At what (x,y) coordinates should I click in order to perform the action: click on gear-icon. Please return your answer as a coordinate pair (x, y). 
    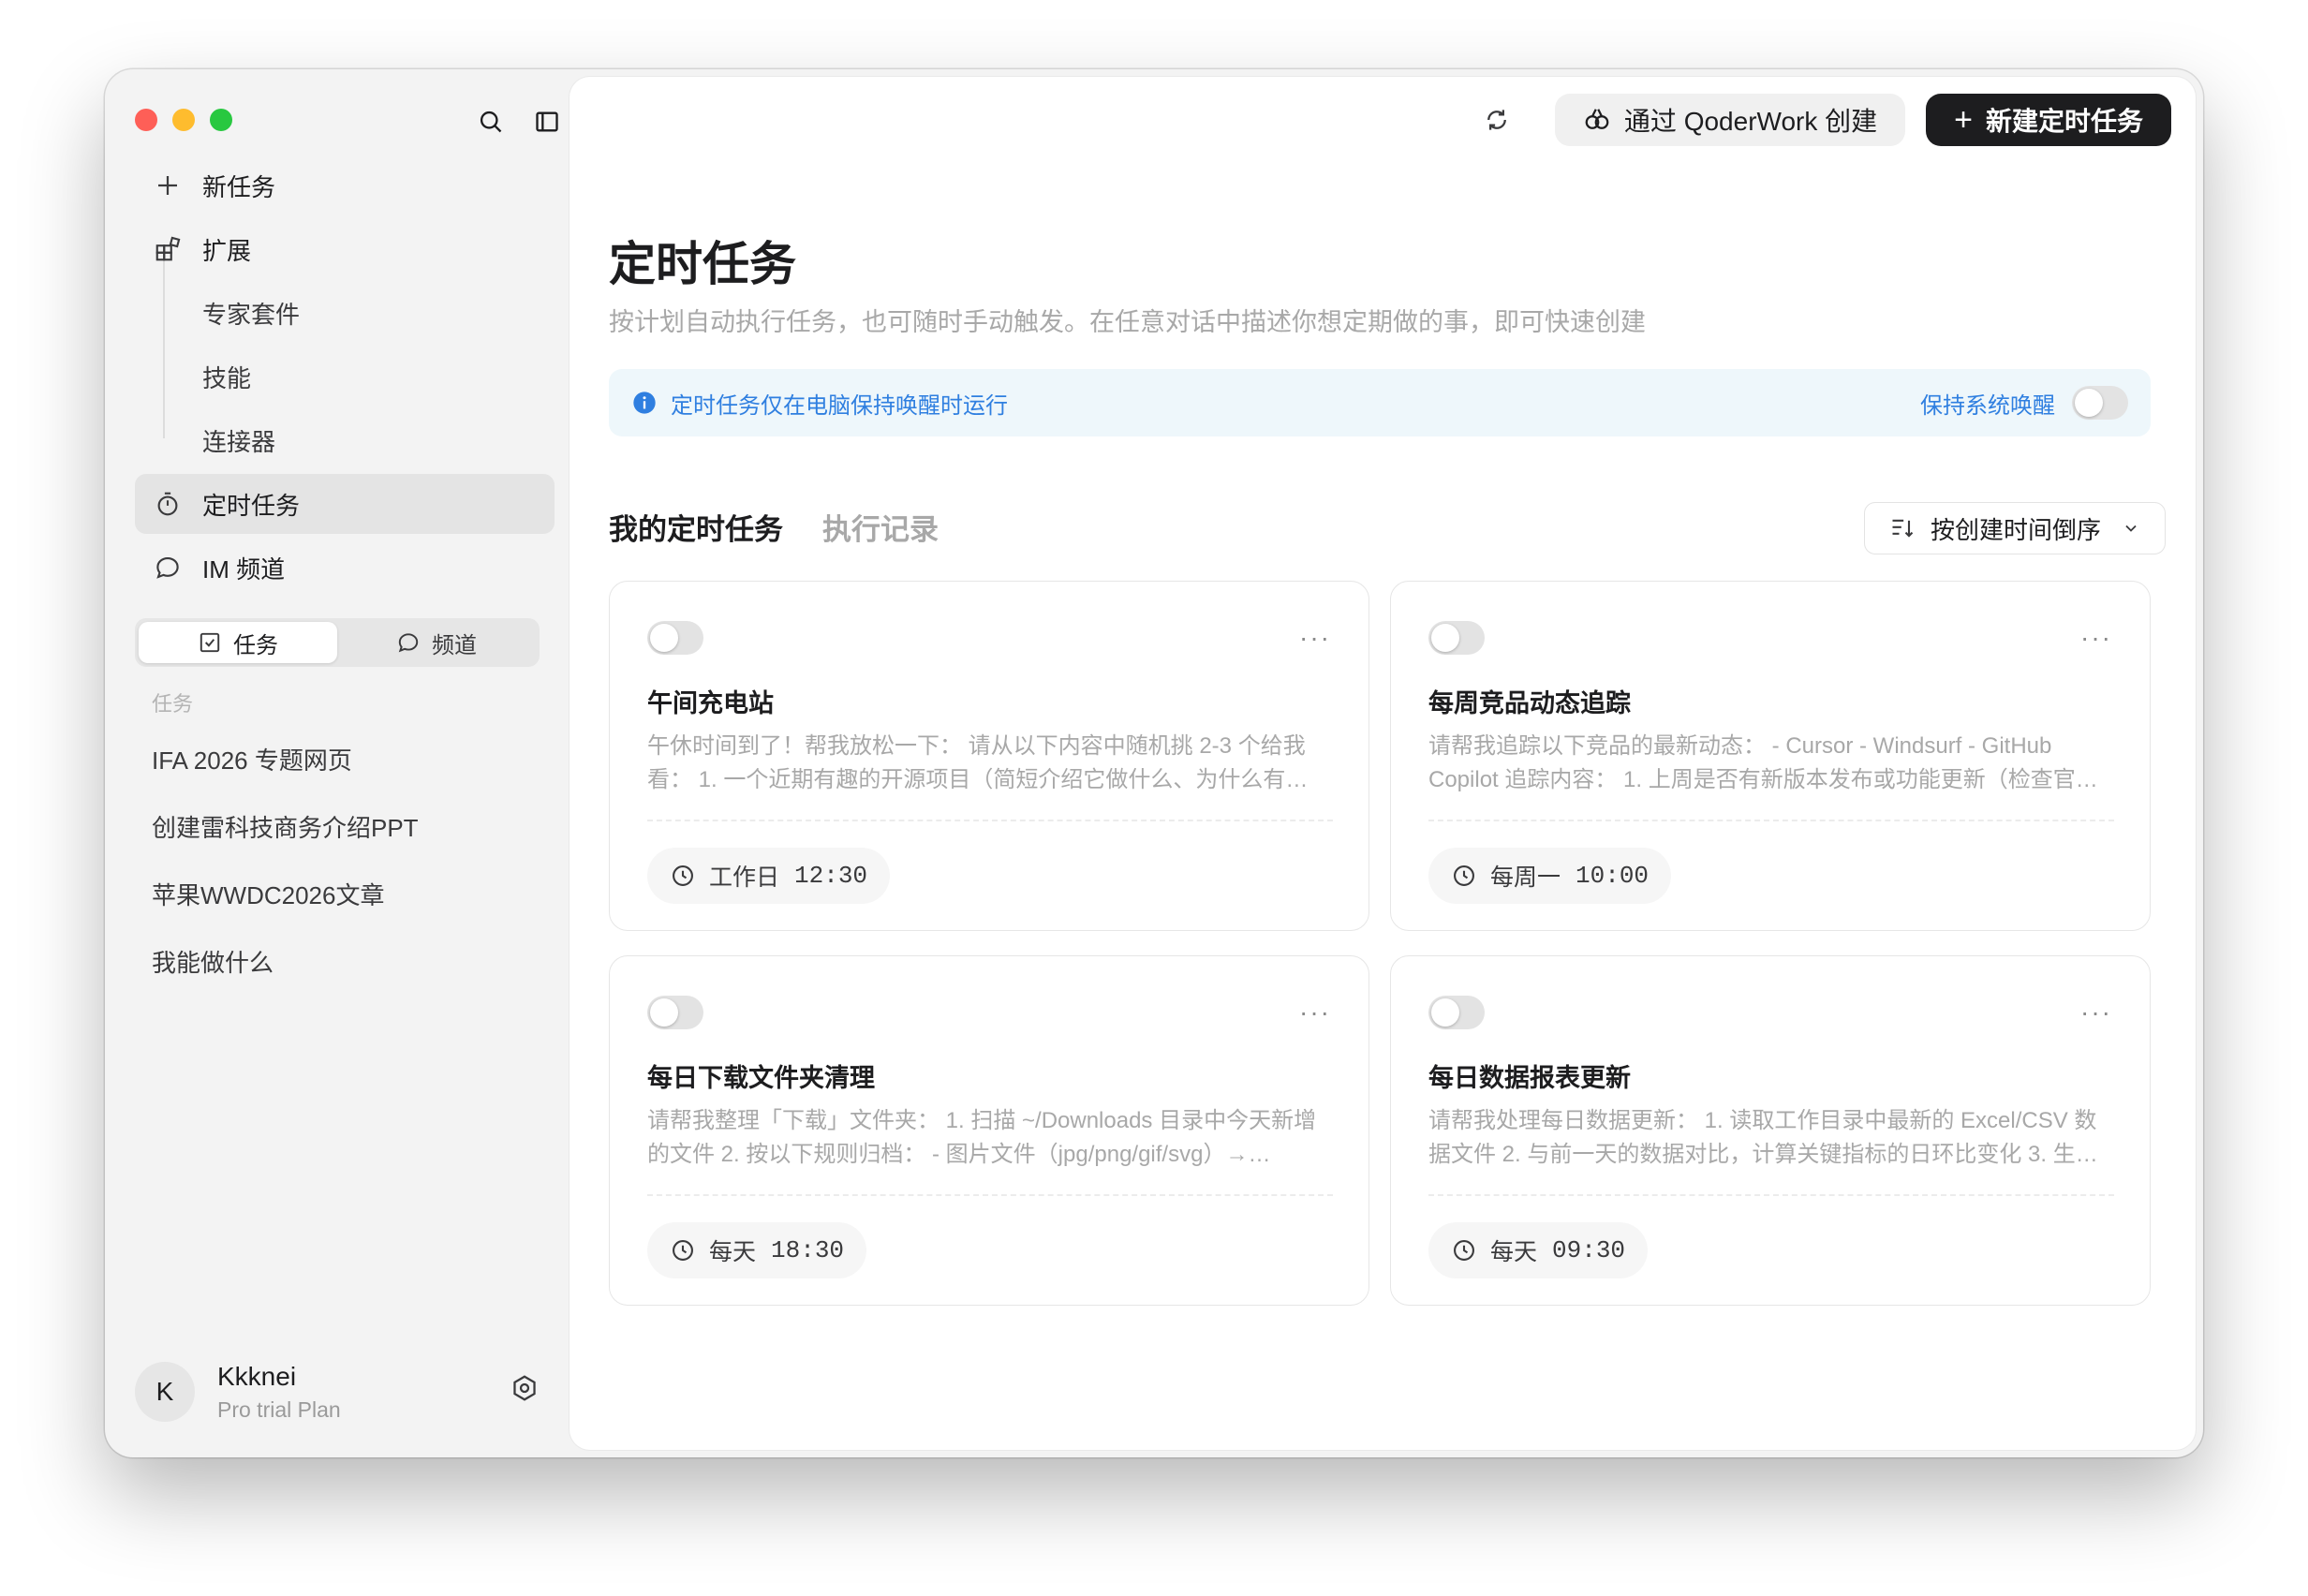
    Looking at the image, I should click on (525, 1388).